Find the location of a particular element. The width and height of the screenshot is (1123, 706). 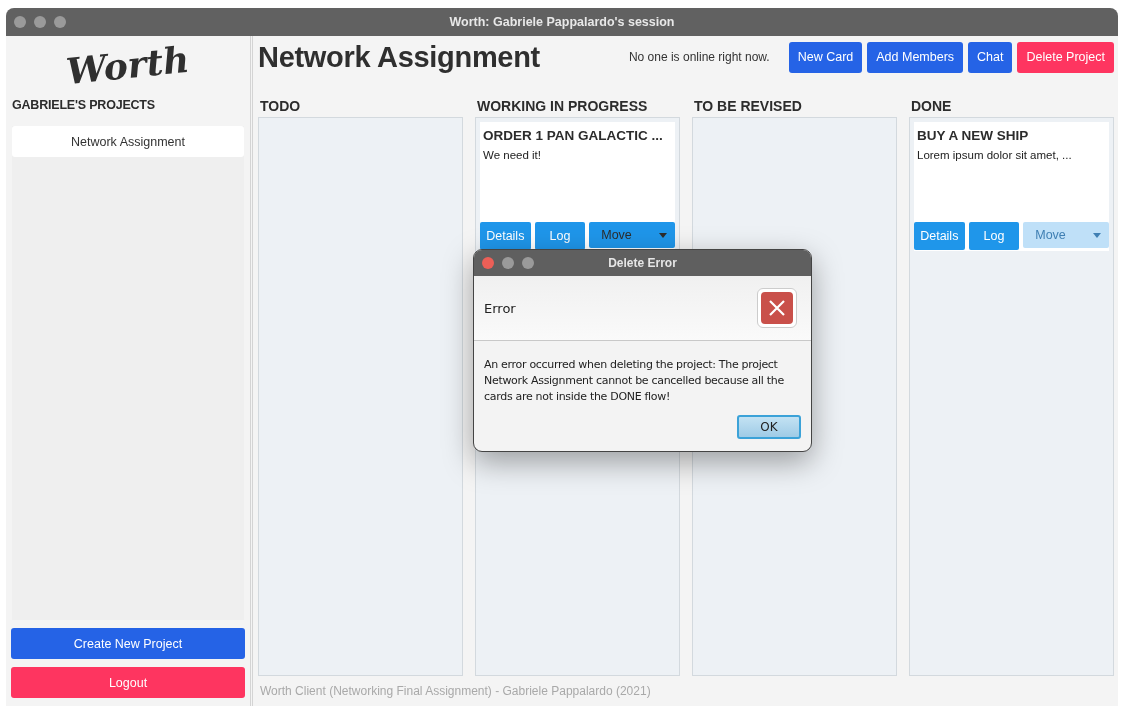

header-button: New Card is located at coordinates (825, 57).